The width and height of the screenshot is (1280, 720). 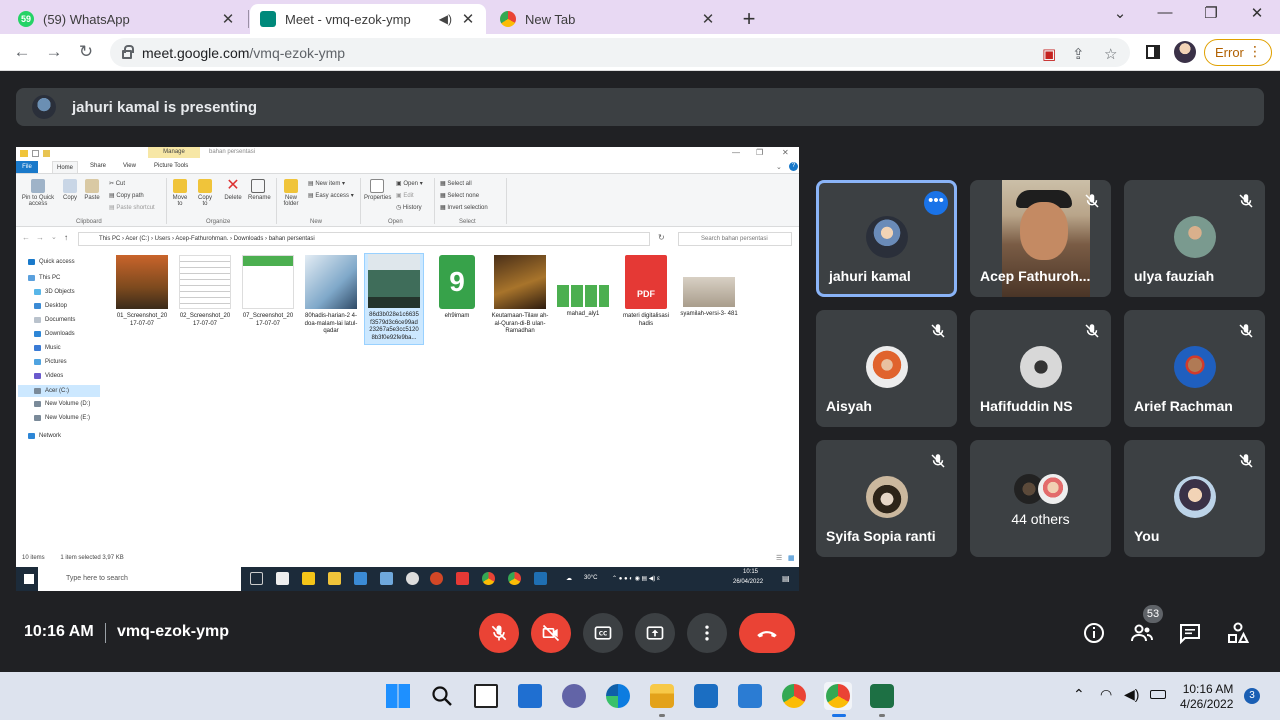 What do you see at coordinates (603, 633) in the screenshot?
I see `captions-button: CC` at bounding box center [603, 633].